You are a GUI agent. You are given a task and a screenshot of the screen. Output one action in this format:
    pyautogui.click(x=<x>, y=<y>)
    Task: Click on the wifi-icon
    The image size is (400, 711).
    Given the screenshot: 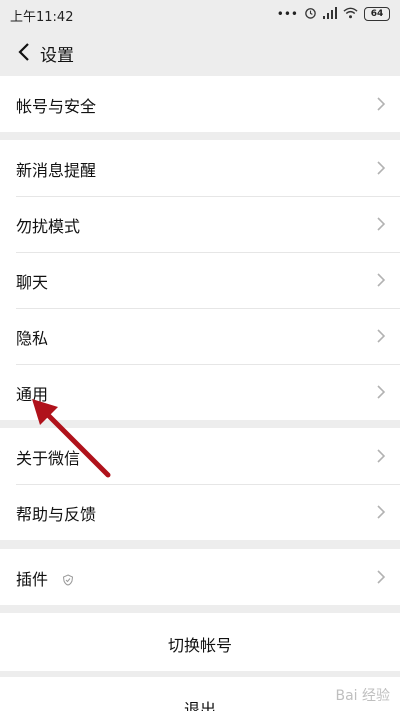 What is the action you would take?
    pyautogui.click(x=350, y=14)
    